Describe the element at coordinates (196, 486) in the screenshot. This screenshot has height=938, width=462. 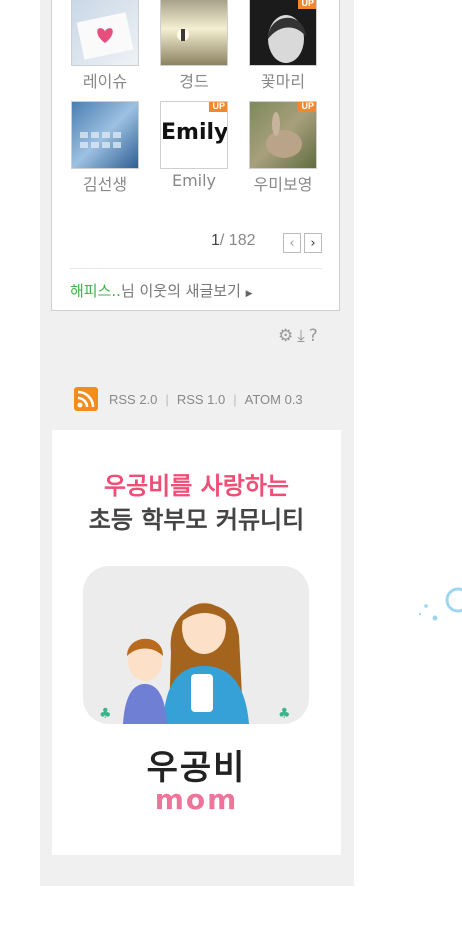
I see `ad-headline: 우공비를 사랑하는` at that location.